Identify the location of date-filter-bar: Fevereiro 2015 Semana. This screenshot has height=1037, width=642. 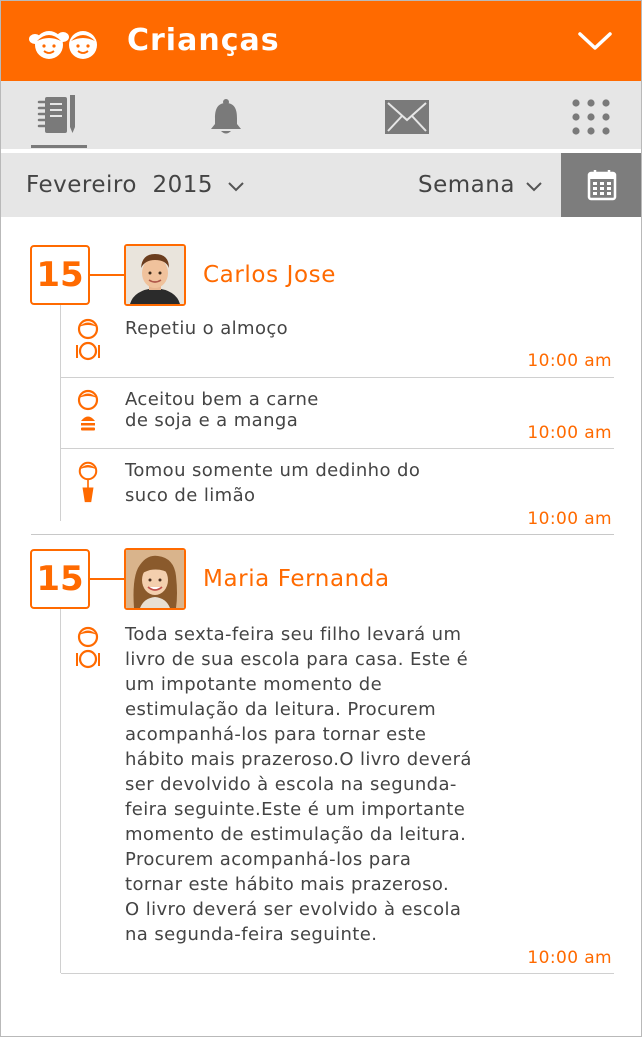
(321, 185).